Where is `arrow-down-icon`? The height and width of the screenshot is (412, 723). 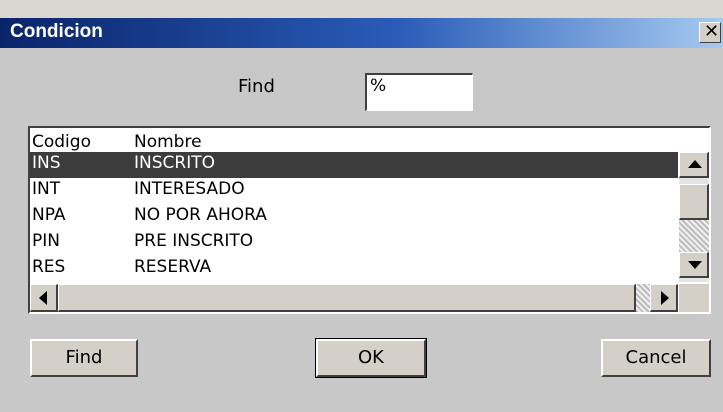 arrow-down-icon is located at coordinates (695, 265).